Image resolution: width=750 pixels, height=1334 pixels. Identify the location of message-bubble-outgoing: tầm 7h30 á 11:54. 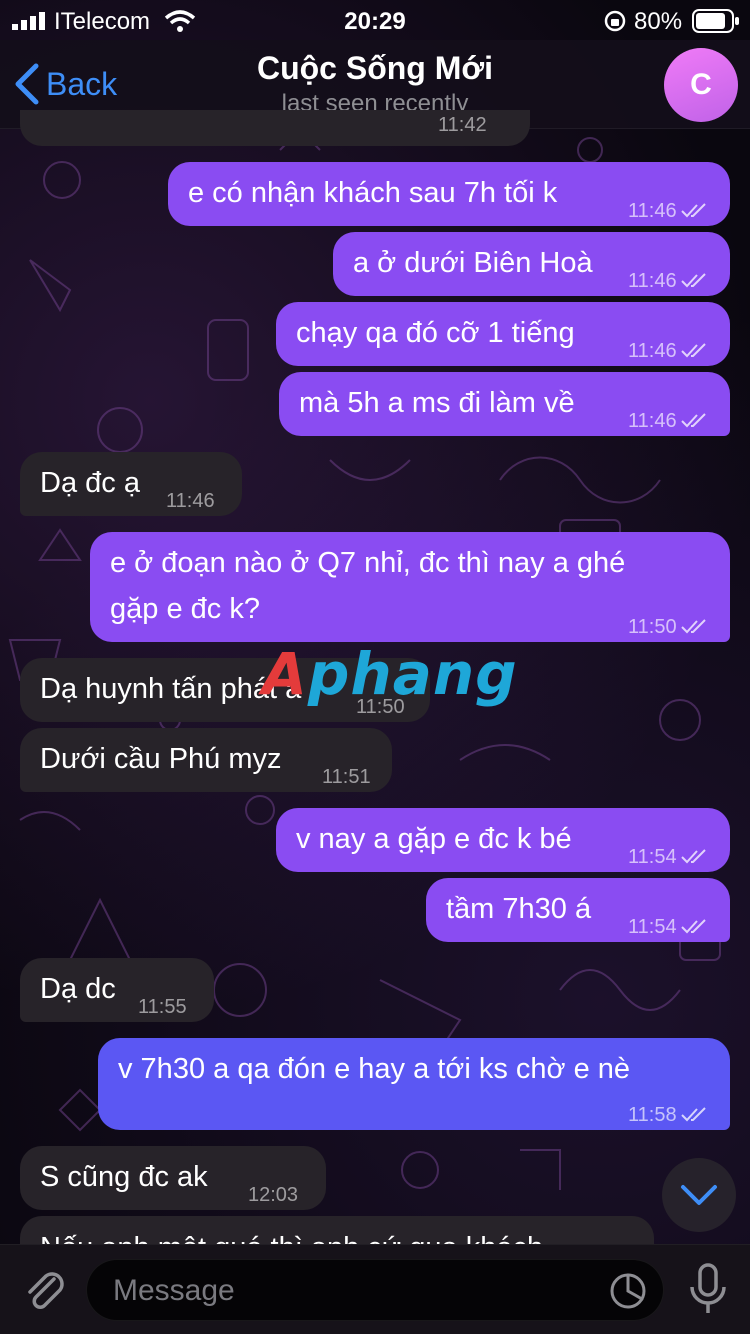
(578, 910).